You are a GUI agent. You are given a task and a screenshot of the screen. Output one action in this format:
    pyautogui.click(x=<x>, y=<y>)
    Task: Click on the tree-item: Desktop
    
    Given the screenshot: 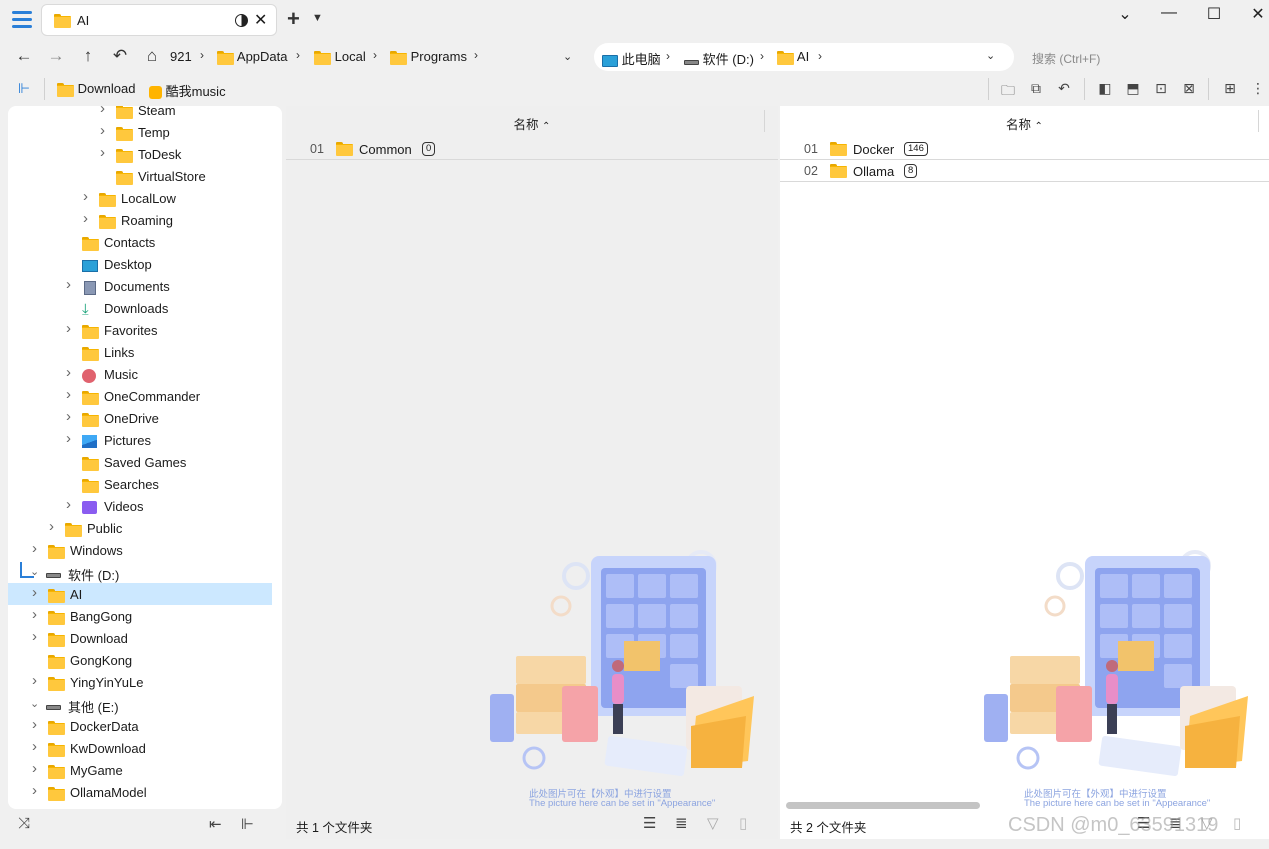 What is the action you would take?
    pyautogui.click(x=140, y=264)
    